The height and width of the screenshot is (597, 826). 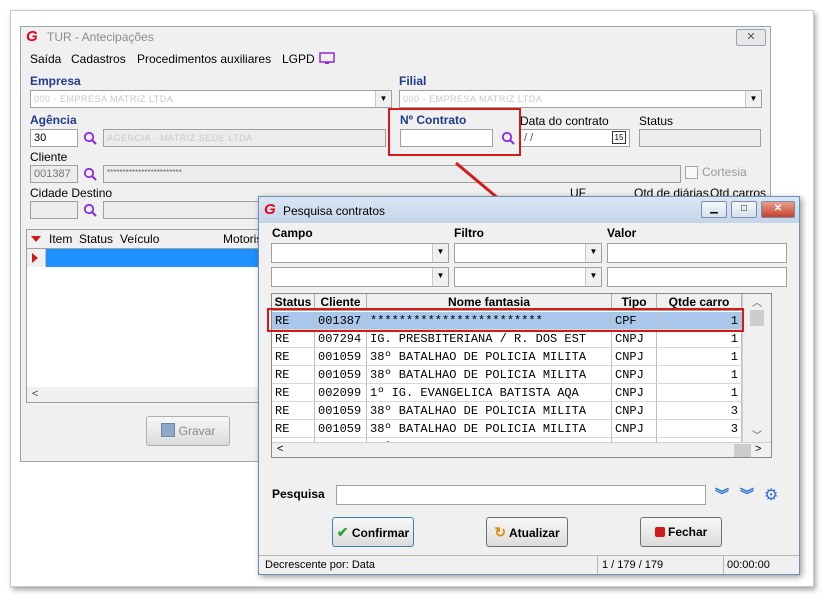 What do you see at coordinates (280, 449) in the screenshot?
I see `scroll-left-icon: <` at bounding box center [280, 449].